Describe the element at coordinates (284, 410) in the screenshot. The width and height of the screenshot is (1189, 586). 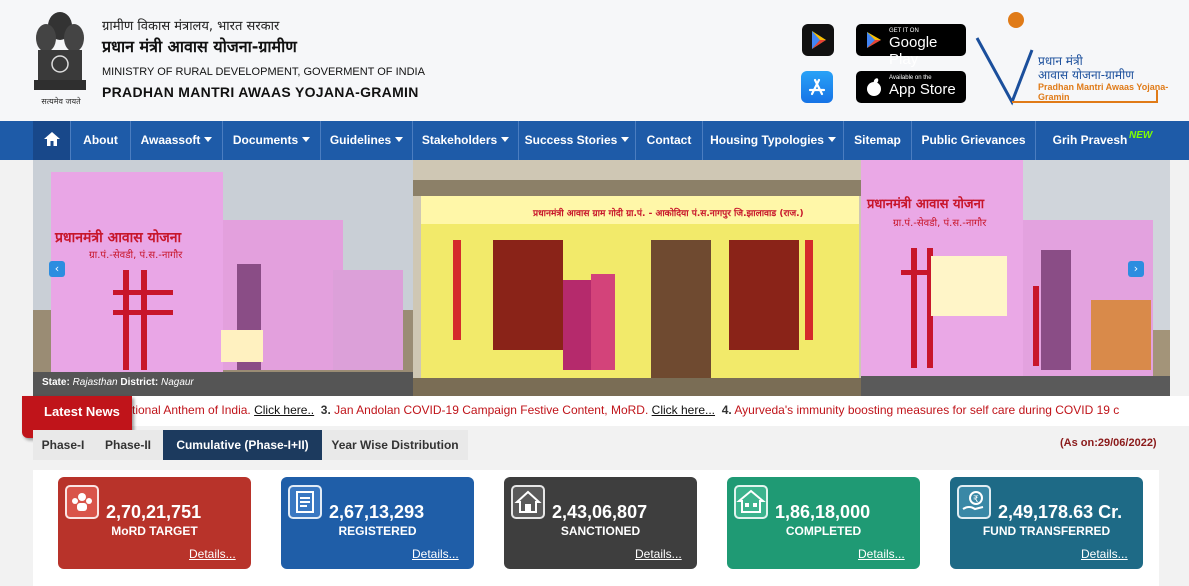
I see `news-item-link: Click here..` at that location.